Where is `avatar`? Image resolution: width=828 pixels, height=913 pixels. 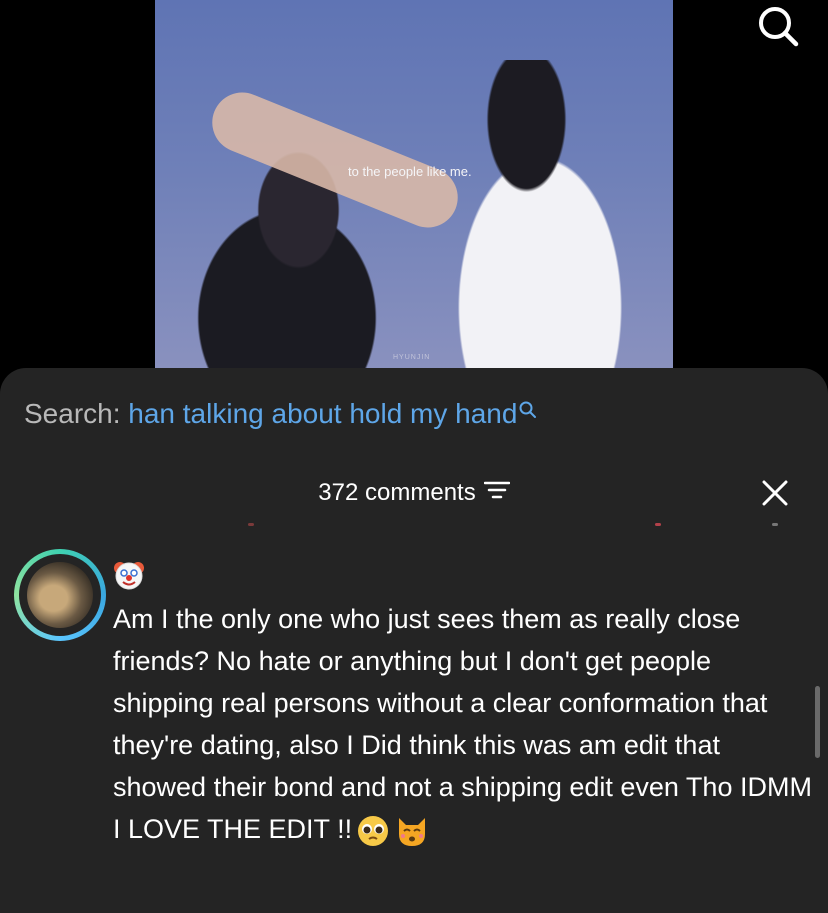
avatar is located at coordinates (60, 595).